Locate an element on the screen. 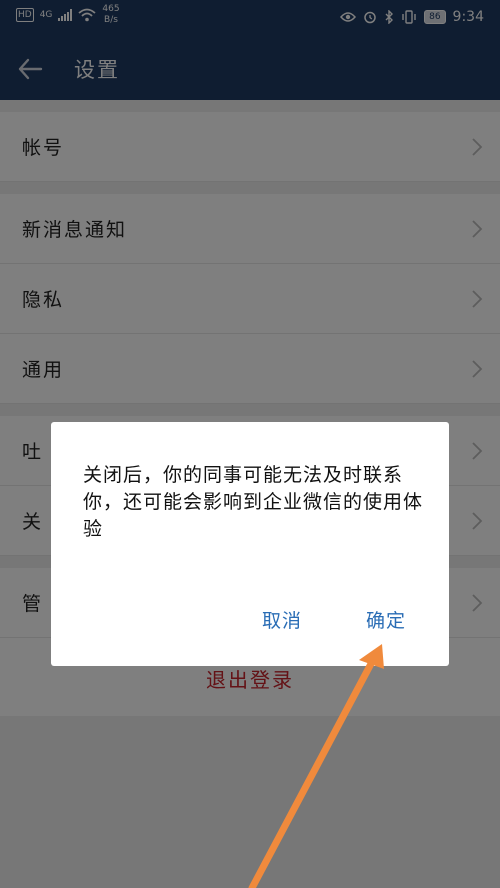  dialog-message: 关闭后，你的同事可能无法及时联系你，还可能会影响到企业微信的使用体验 is located at coordinates (253, 502).